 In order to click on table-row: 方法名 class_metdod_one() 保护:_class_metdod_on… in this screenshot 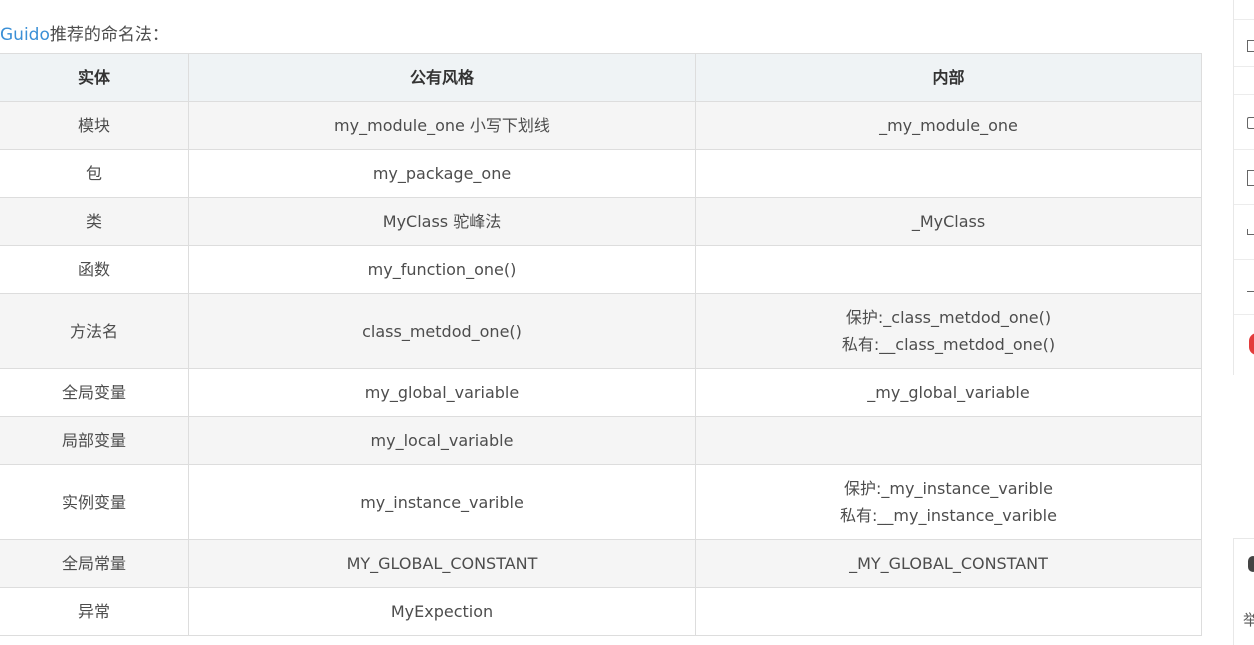, I will do `click(601, 331)`.